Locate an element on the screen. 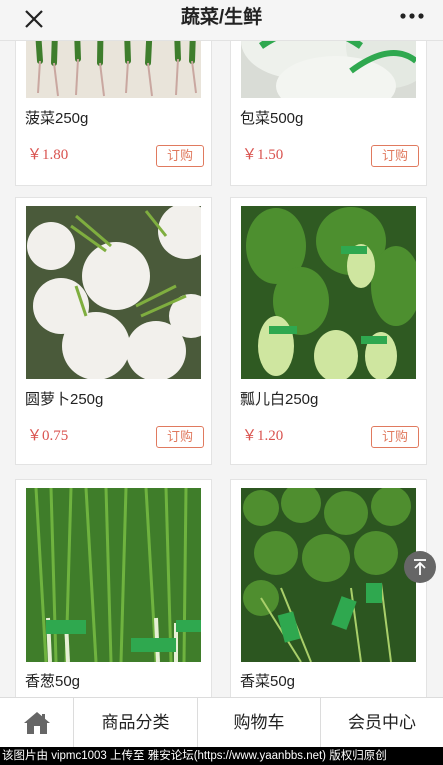 This screenshot has height=765, width=443. tab-home is located at coordinates (36, 723).